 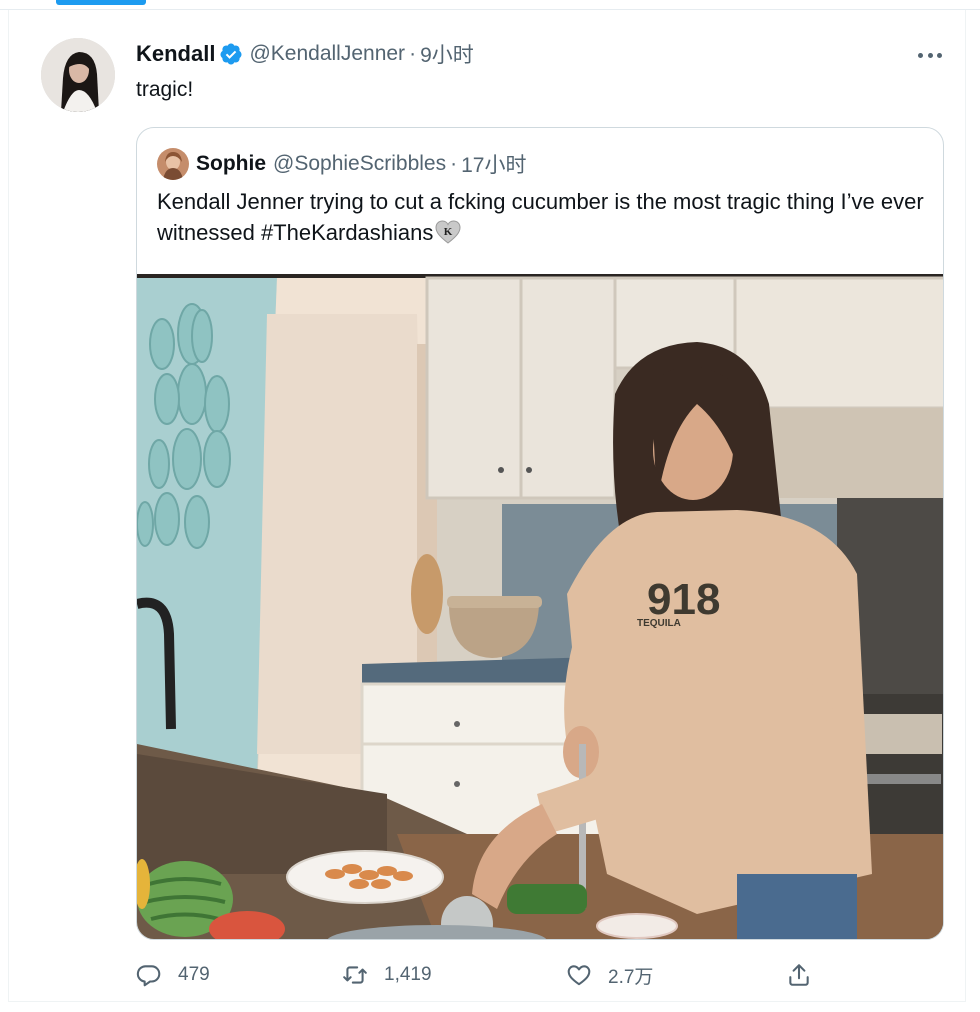 I want to click on svg-text: TEQUILA, so click(x=659, y=623).